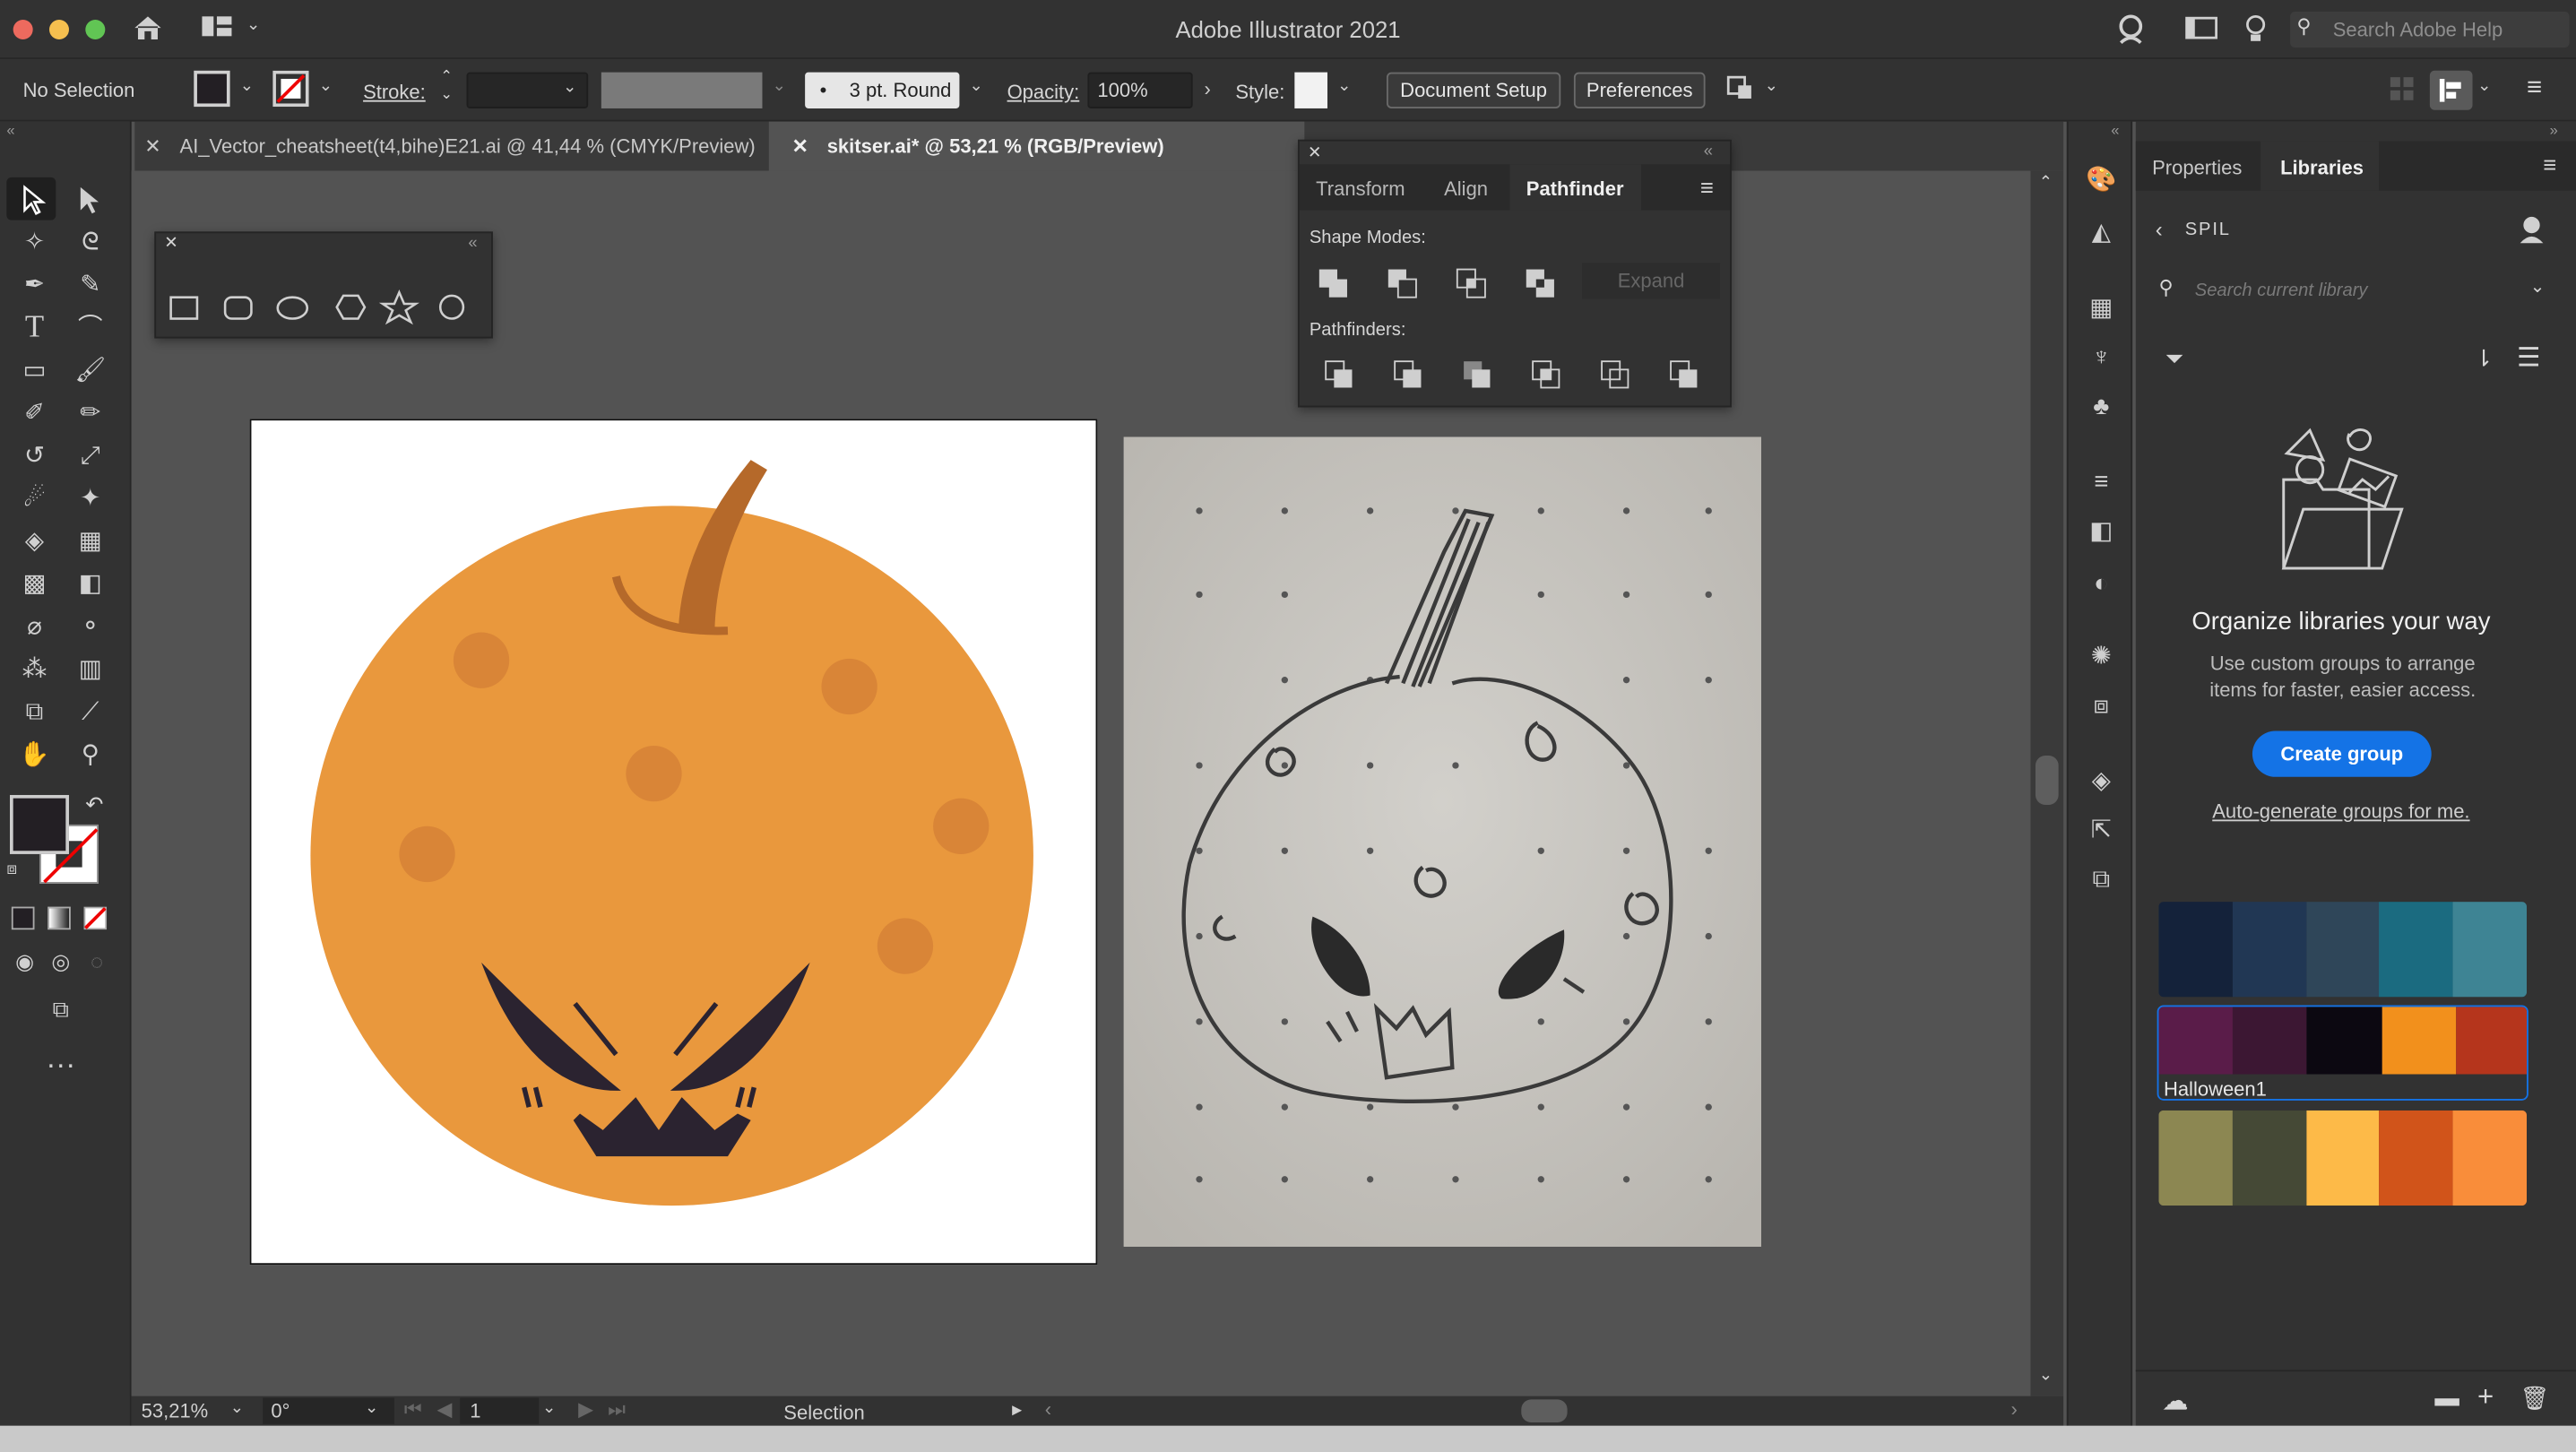 Image resolution: width=2576 pixels, height=1452 pixels. Describe the element at coordinates (90, 584) in the screenshot. I see `gradient-tool-icon: ◧` at that location.